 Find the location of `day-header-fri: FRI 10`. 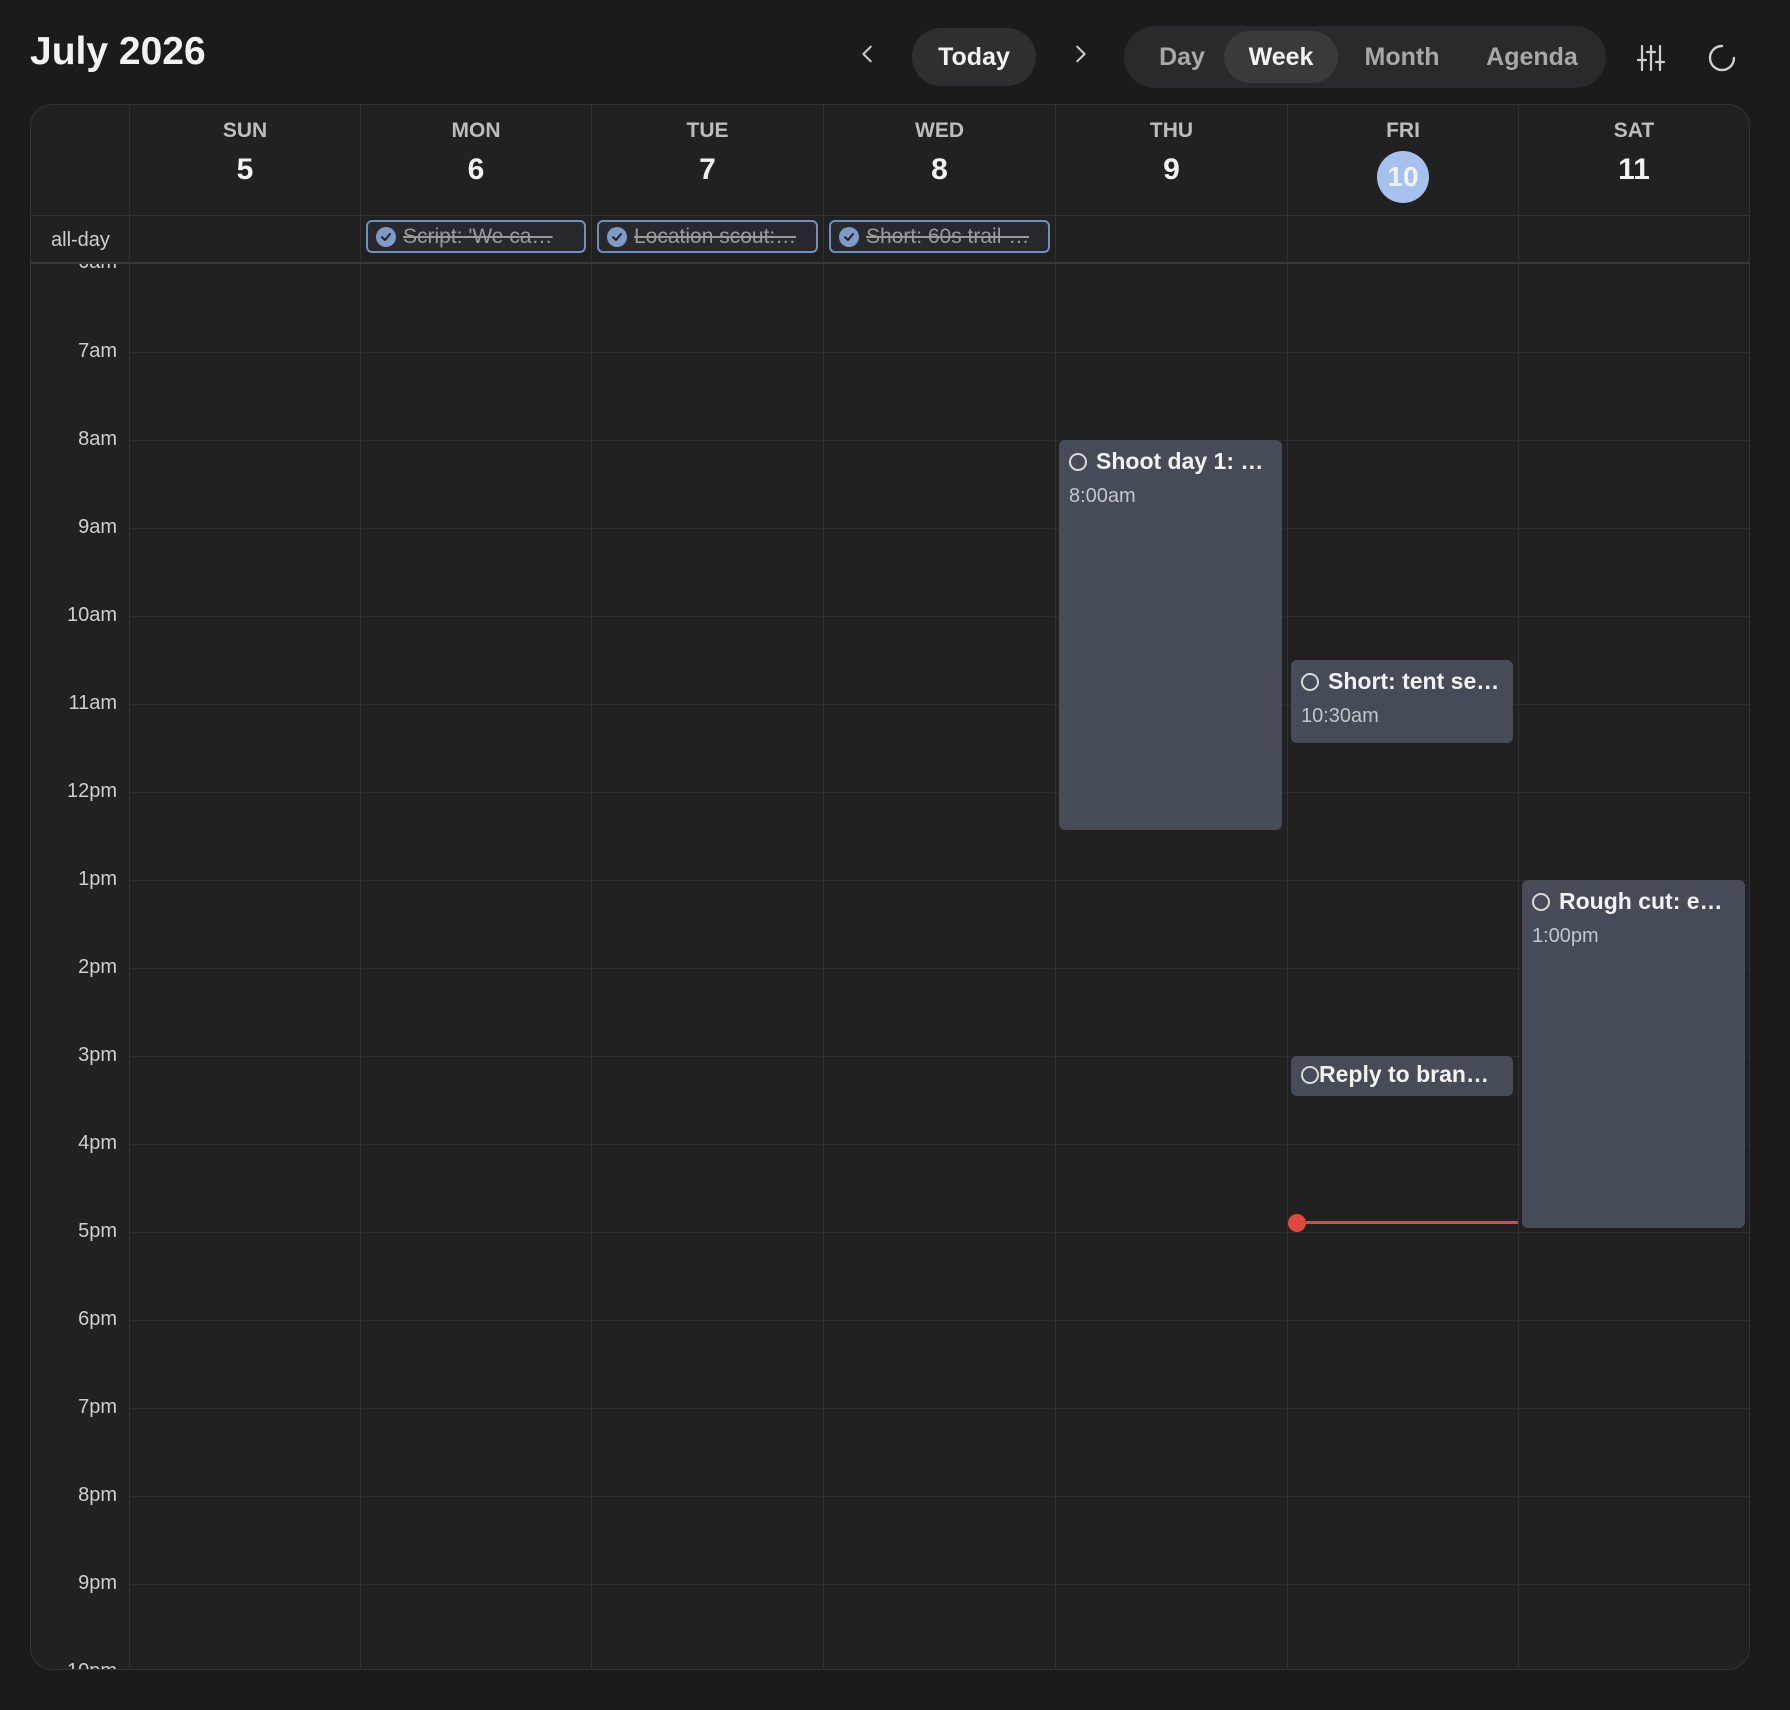

day-header-fri: FRI 10 is located at coordinates (1403, 160).